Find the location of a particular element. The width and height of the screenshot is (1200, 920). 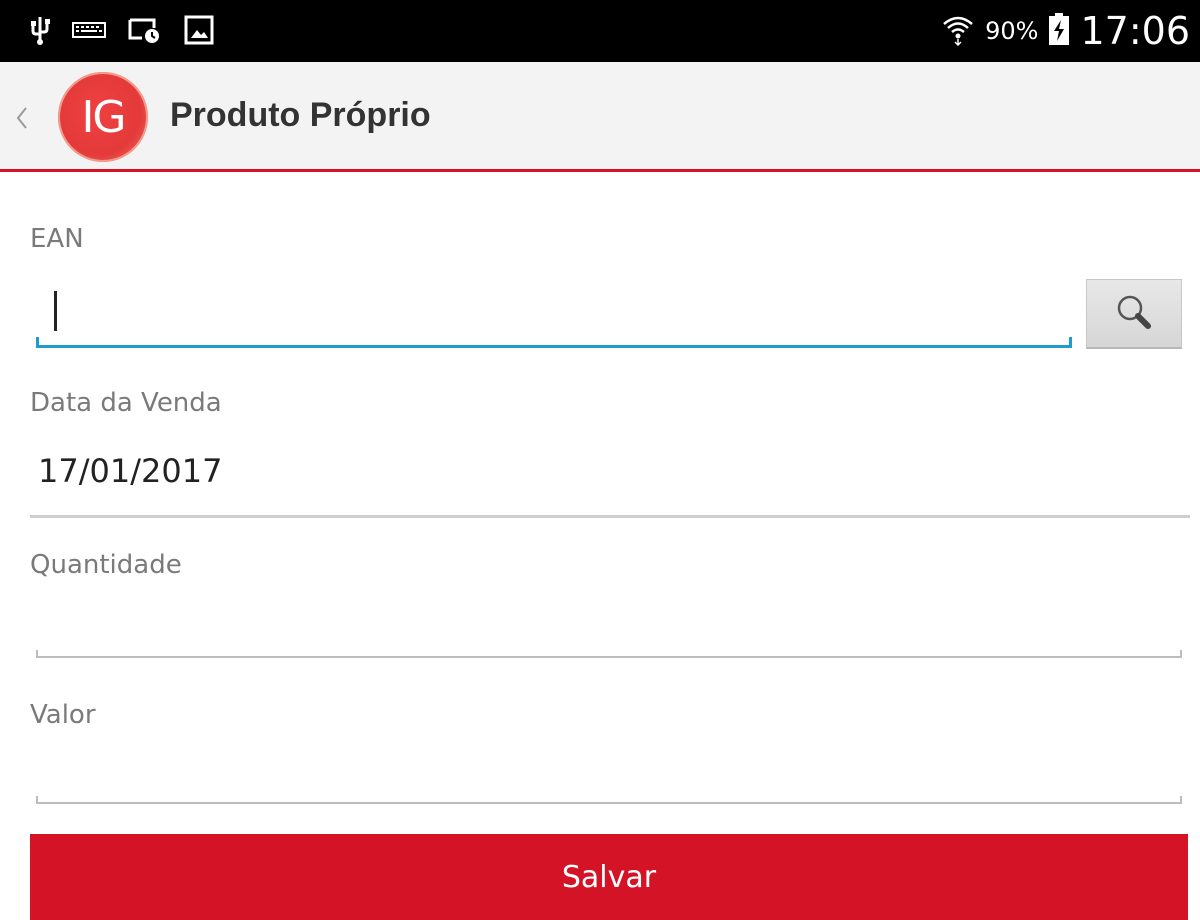

action-bar: IG Produto Próprio is located at coordinates (600, 117).